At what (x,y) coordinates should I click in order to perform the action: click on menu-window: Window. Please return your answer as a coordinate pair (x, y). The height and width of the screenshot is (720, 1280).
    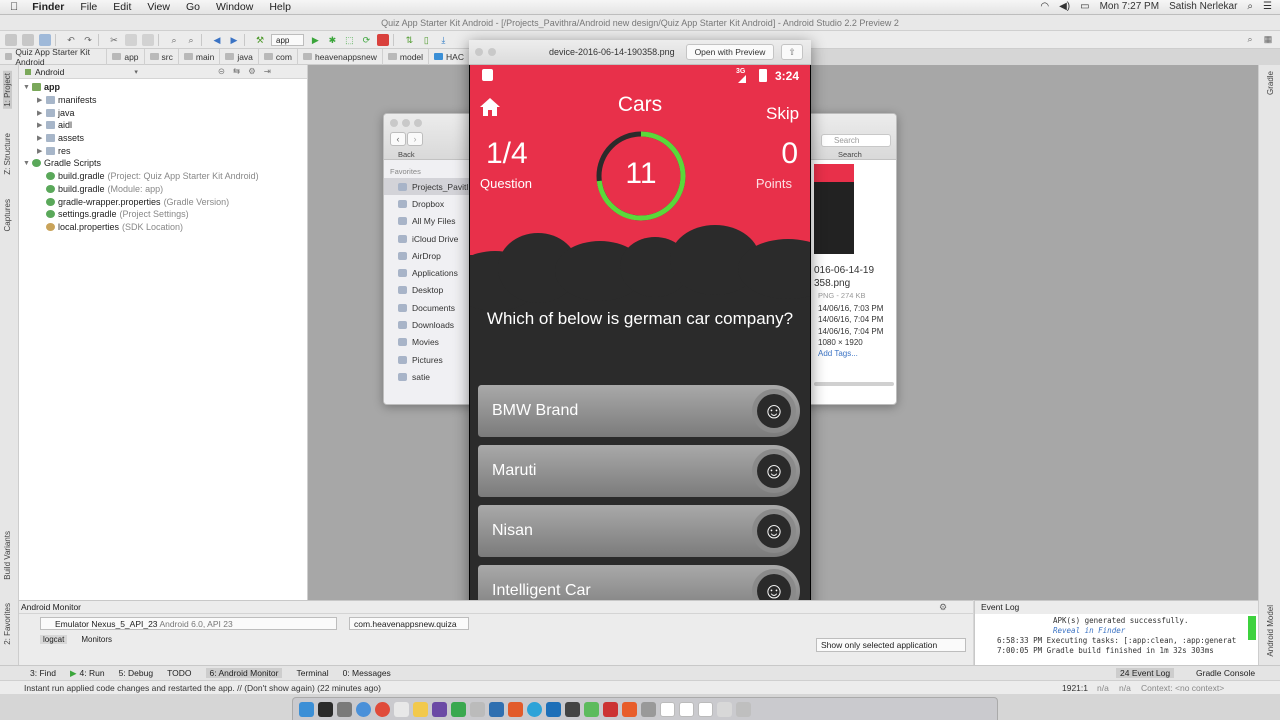
    Looking at the image, I should click on (234, 7).